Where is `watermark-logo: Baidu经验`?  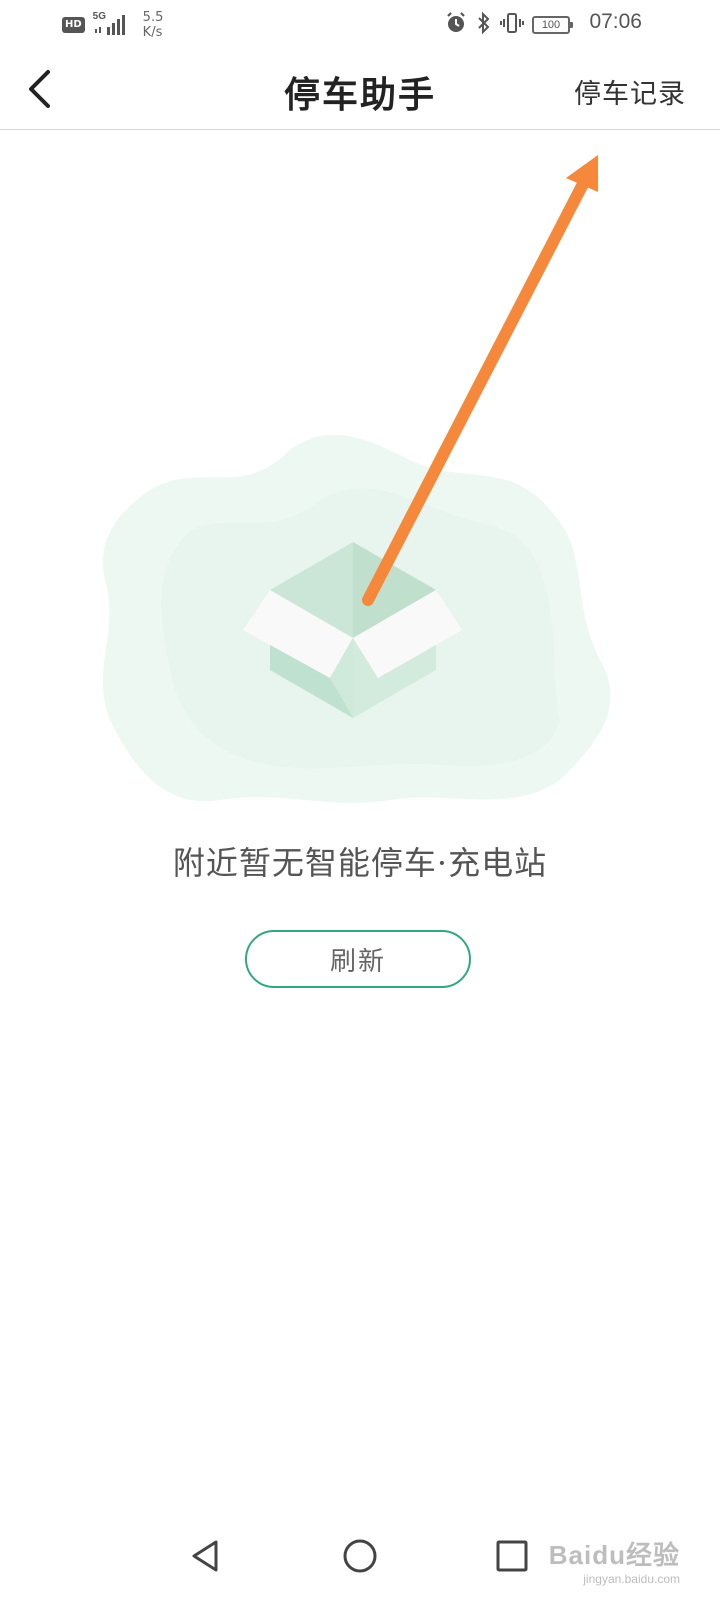 watermark-logo: Baidu经验 is located at coordinates (614, 1555).